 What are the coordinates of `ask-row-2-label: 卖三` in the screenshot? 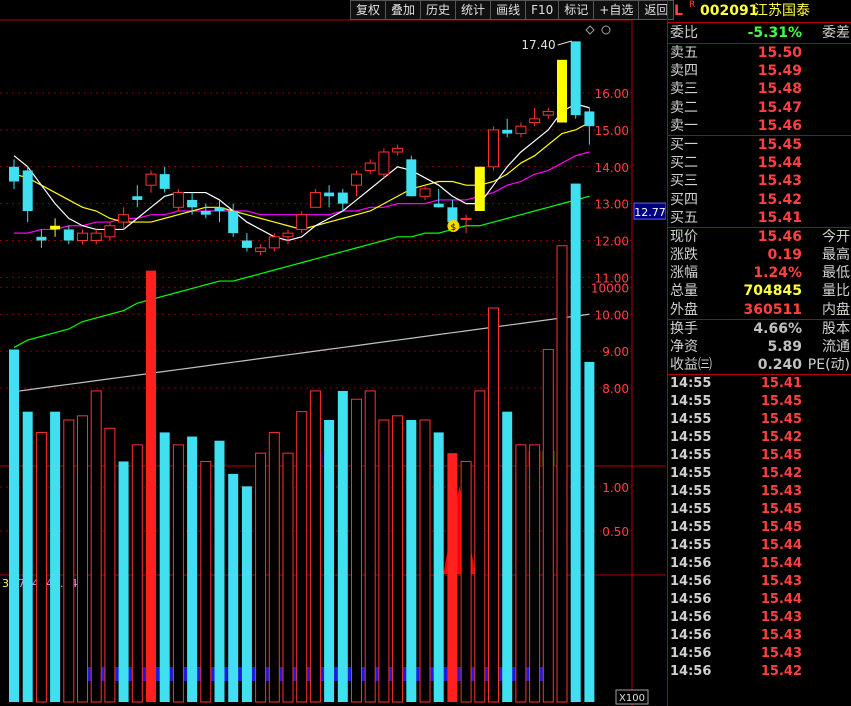 It's located at (684, 89).